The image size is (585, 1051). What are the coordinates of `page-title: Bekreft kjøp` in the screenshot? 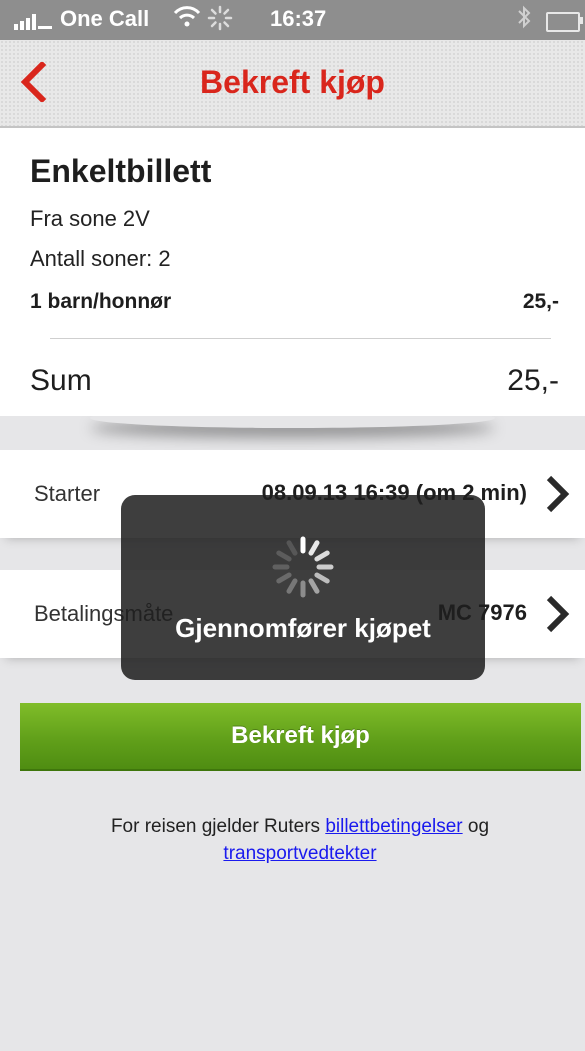 It's located at (292, 82).